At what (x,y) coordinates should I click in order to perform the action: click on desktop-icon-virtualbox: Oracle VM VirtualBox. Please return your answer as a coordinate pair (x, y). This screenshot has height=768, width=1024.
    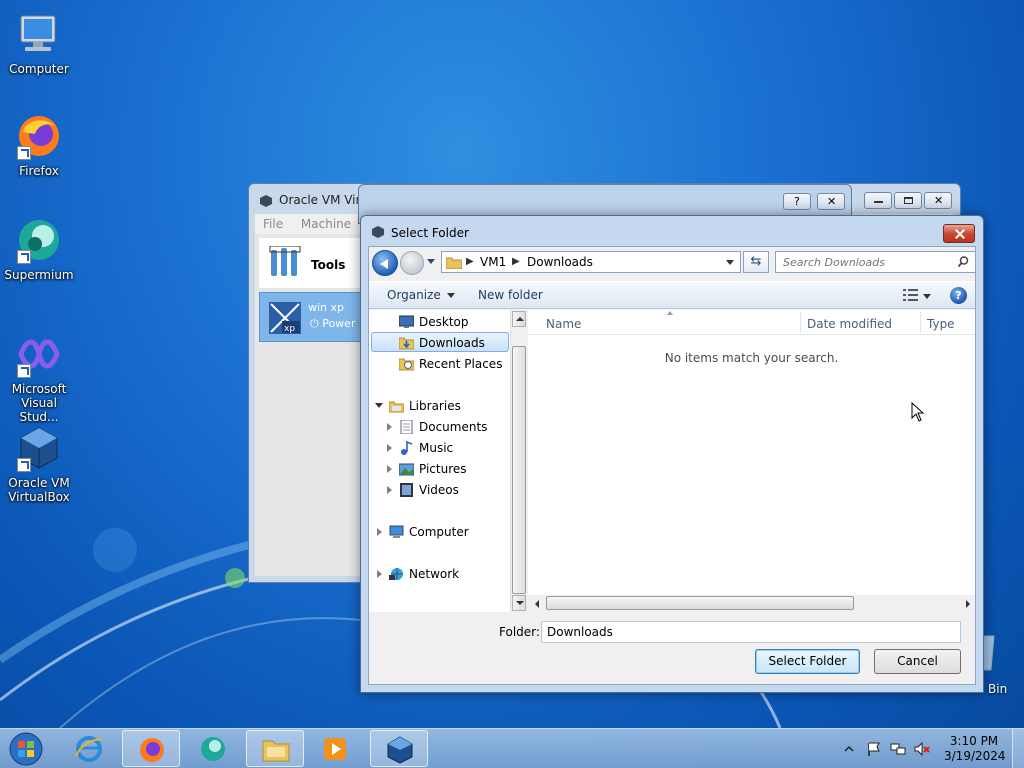
    Looking at the image, I should click on (39, 464).